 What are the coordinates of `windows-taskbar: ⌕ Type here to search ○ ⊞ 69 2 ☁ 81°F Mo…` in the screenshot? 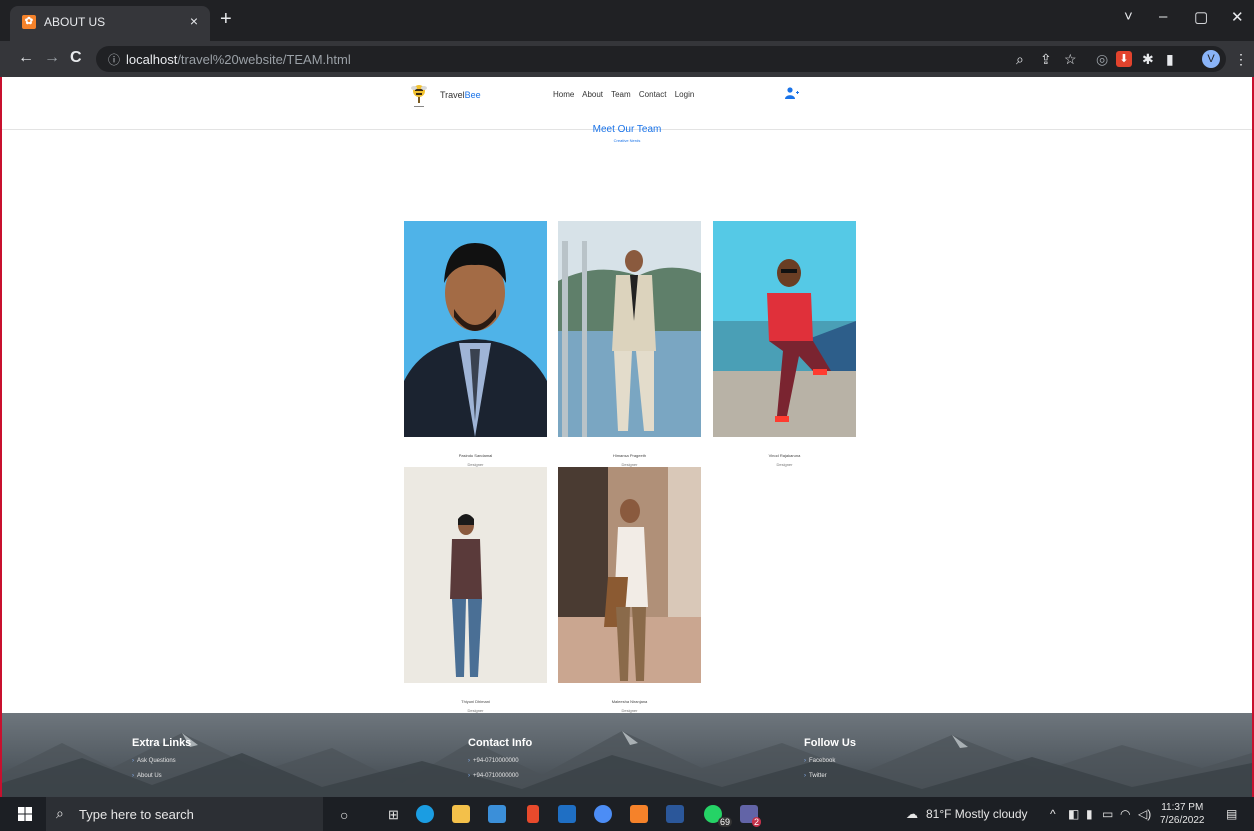 It's located at (627, 814).